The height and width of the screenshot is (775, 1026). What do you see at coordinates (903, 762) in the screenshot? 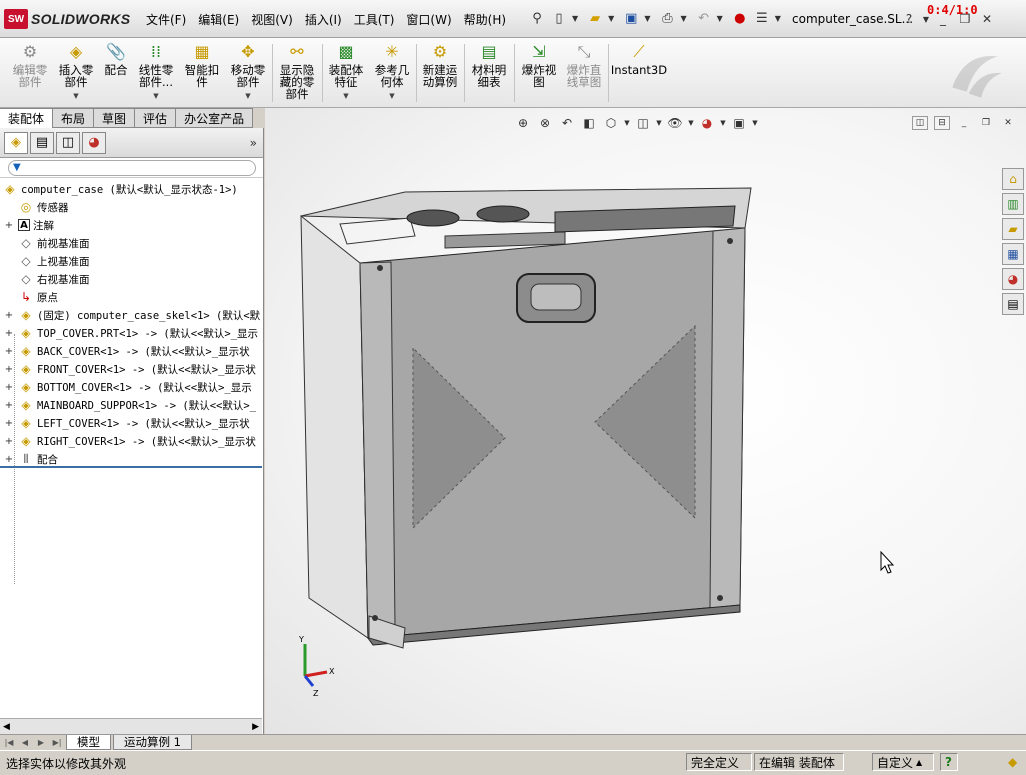
I see `status-units-dropdown: 自定义 ▲` at bounding box center [903, 762].